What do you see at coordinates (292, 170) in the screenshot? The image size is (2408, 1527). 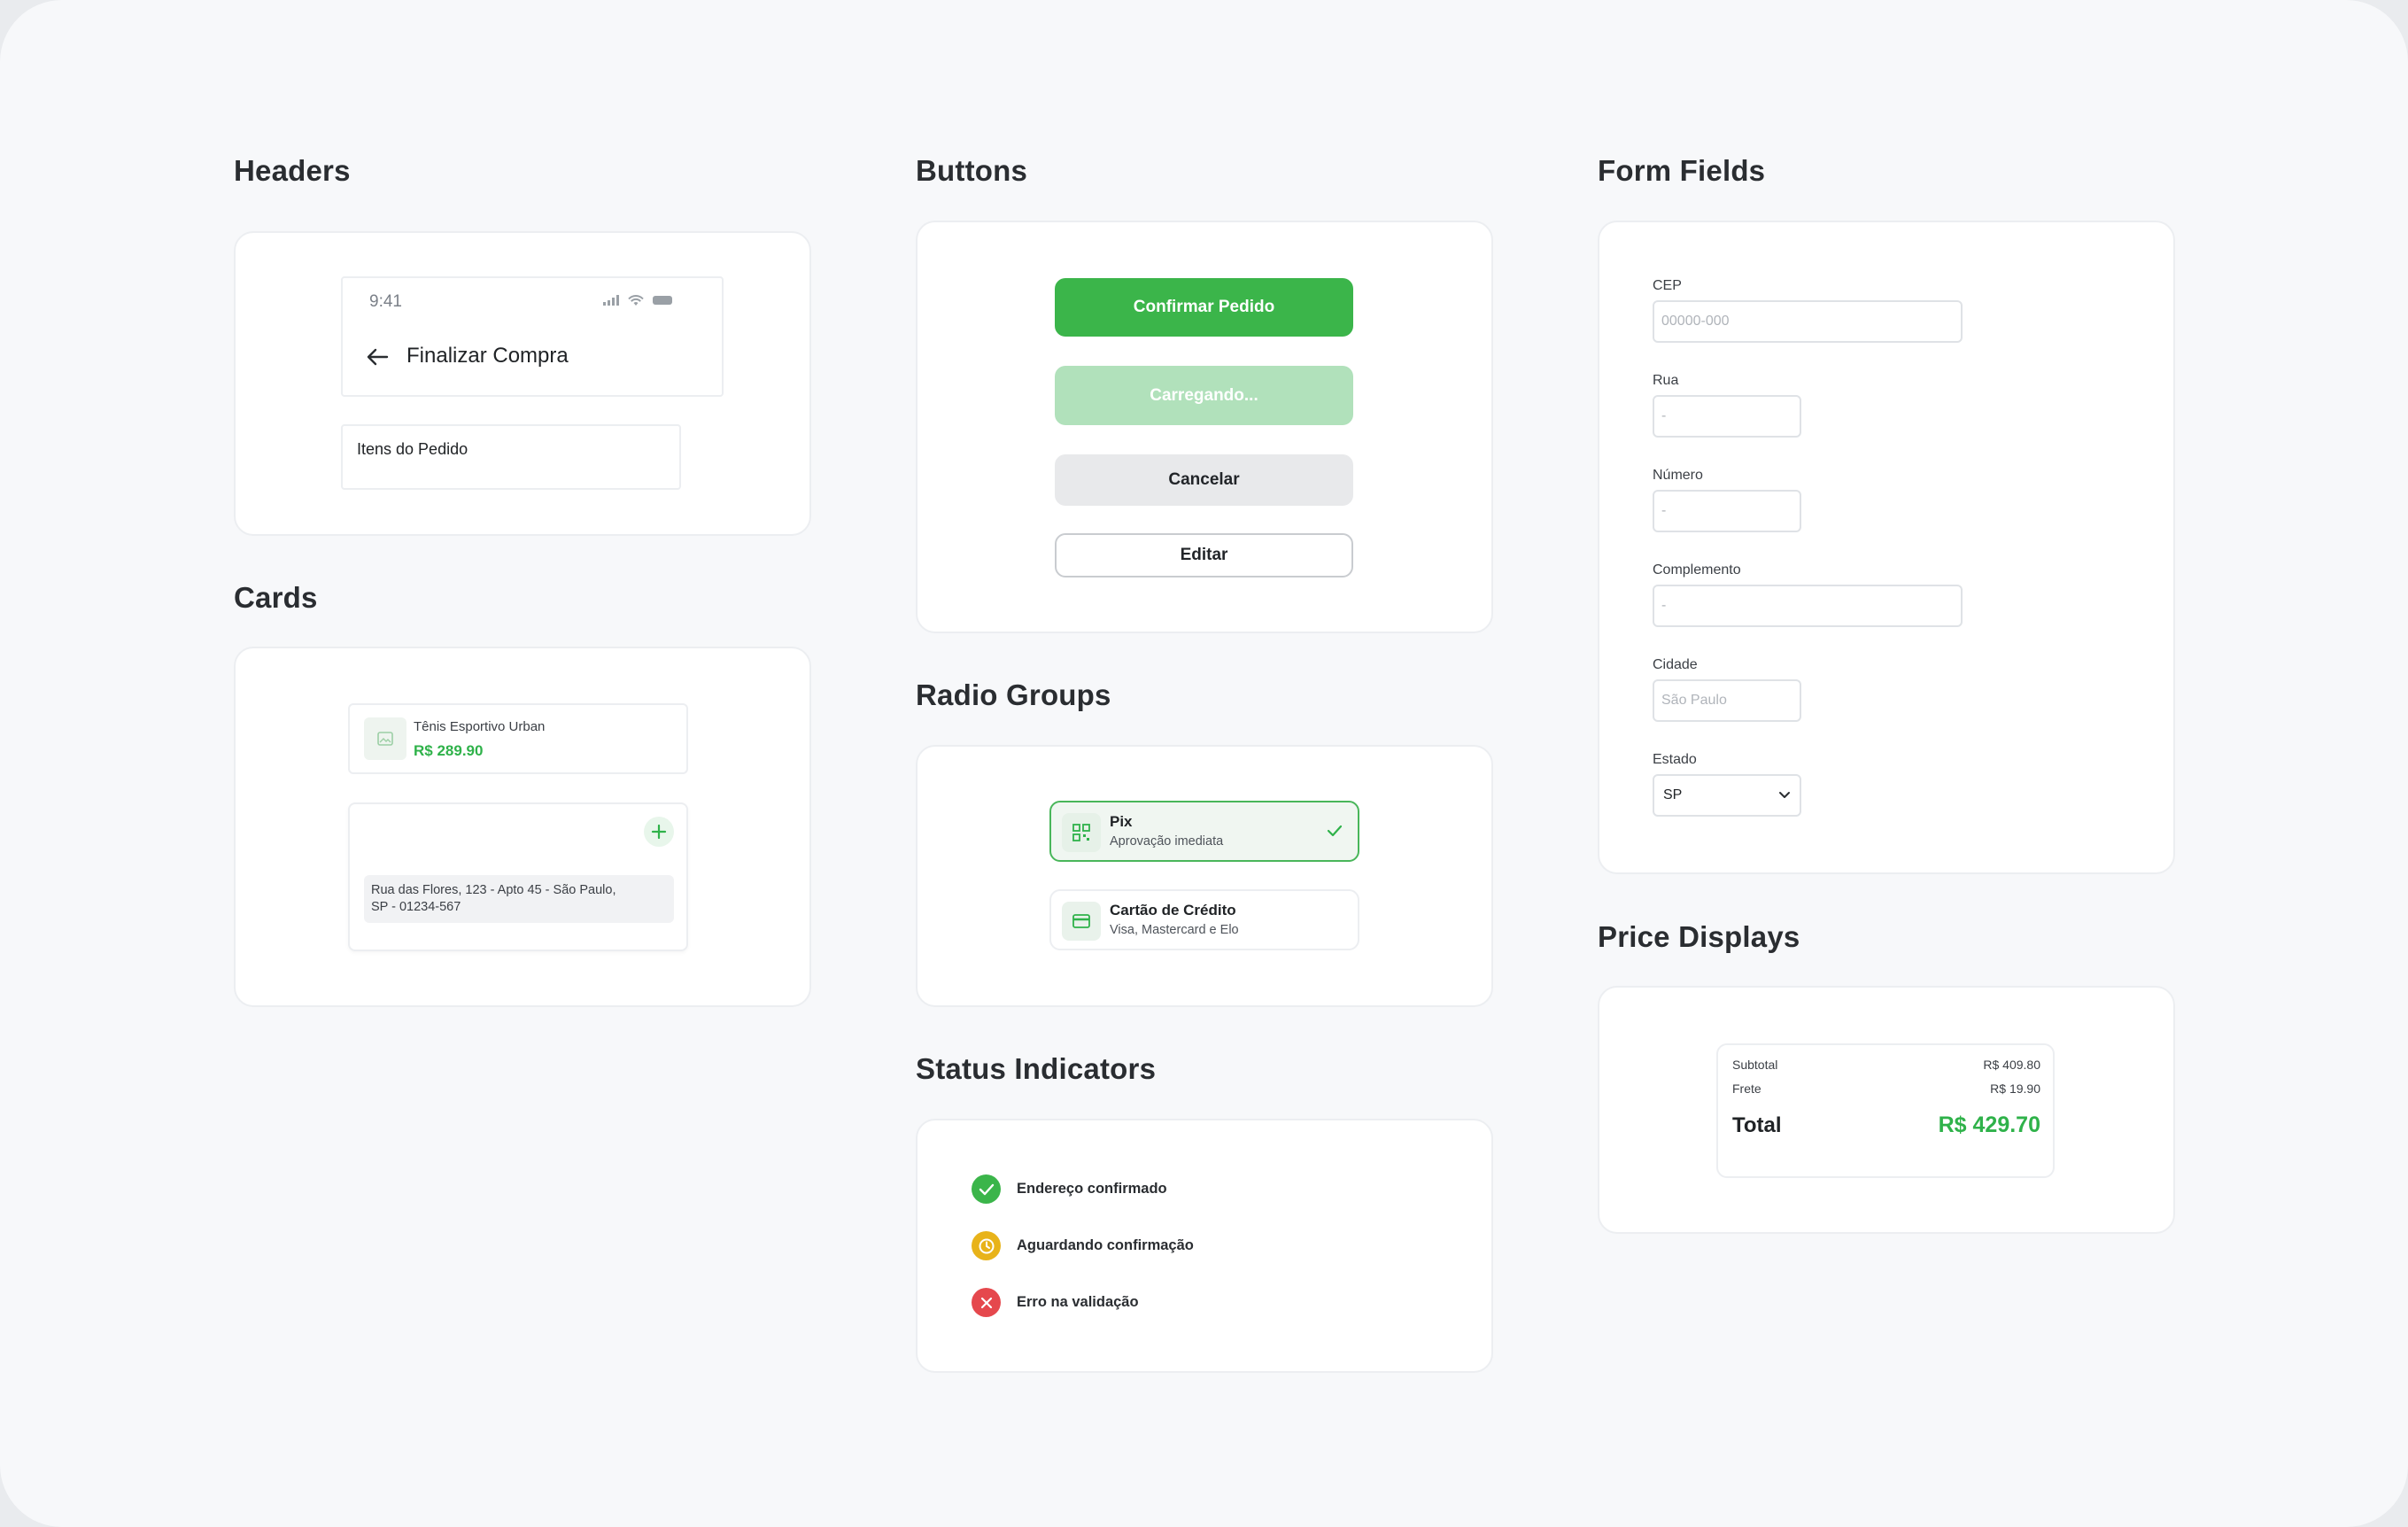 I see `section-title-headers: Headers` at bounding box center [292, 170].